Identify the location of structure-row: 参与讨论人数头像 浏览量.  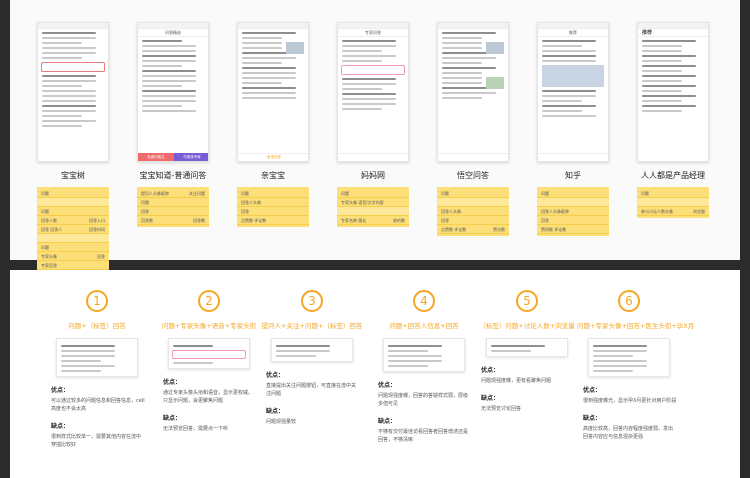
(673, 211).